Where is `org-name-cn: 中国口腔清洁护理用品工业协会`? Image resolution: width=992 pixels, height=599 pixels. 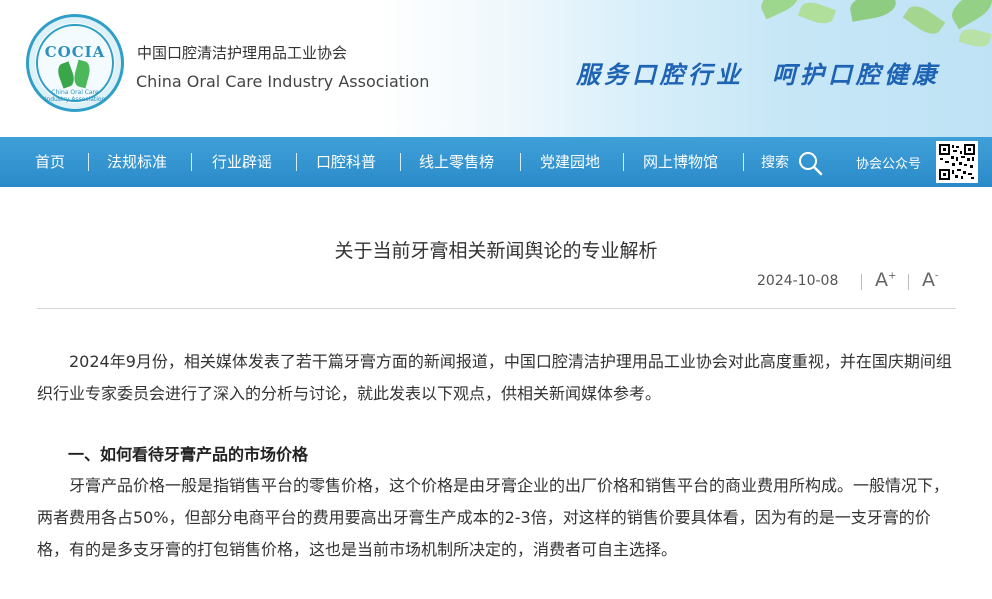 org-name-cn: 中国口腔清洁护理用品工业协会 is located at coordinates (242, 53).